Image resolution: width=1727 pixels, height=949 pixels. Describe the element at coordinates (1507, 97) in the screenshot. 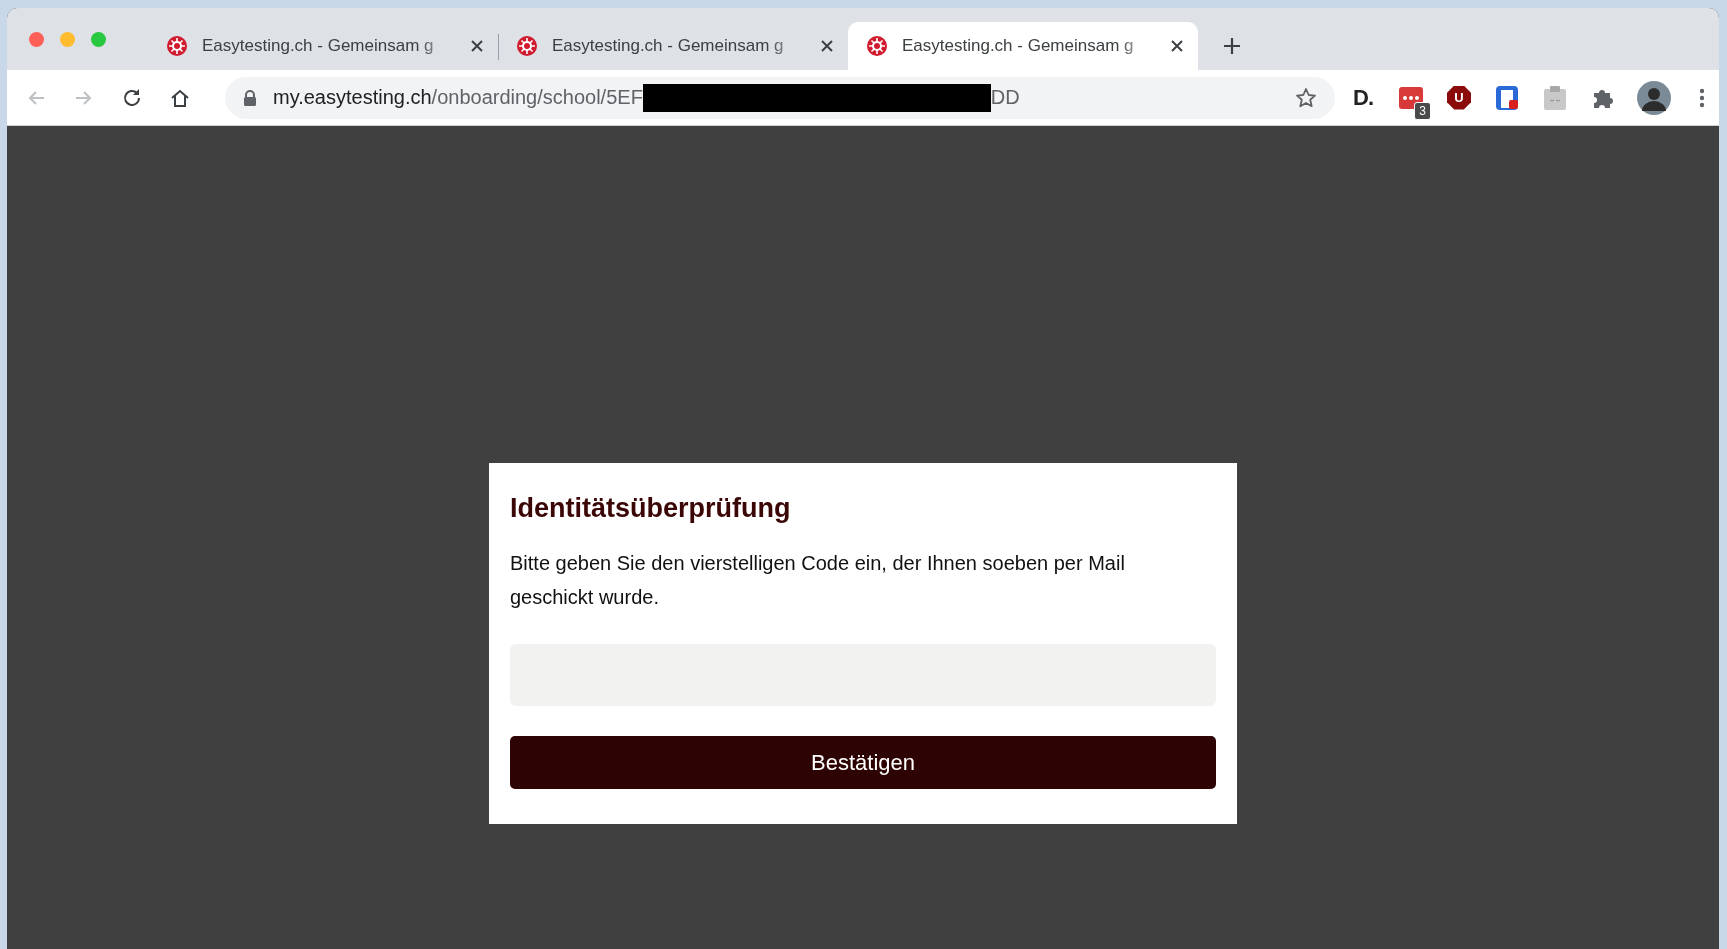

I see `bookmark-extension-icon` at that location.